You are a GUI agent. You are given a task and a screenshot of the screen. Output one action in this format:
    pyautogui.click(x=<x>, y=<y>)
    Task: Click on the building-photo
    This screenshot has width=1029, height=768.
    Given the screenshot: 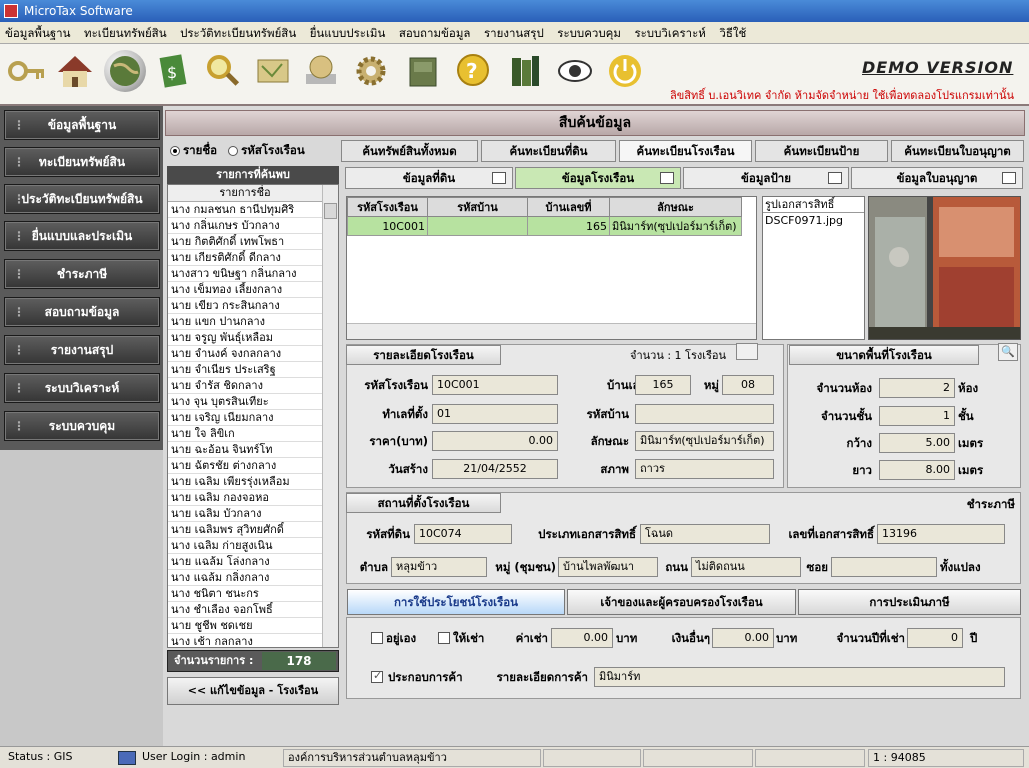 What is the action you would take?
    pyautogui.click(x=944, y=268)
    